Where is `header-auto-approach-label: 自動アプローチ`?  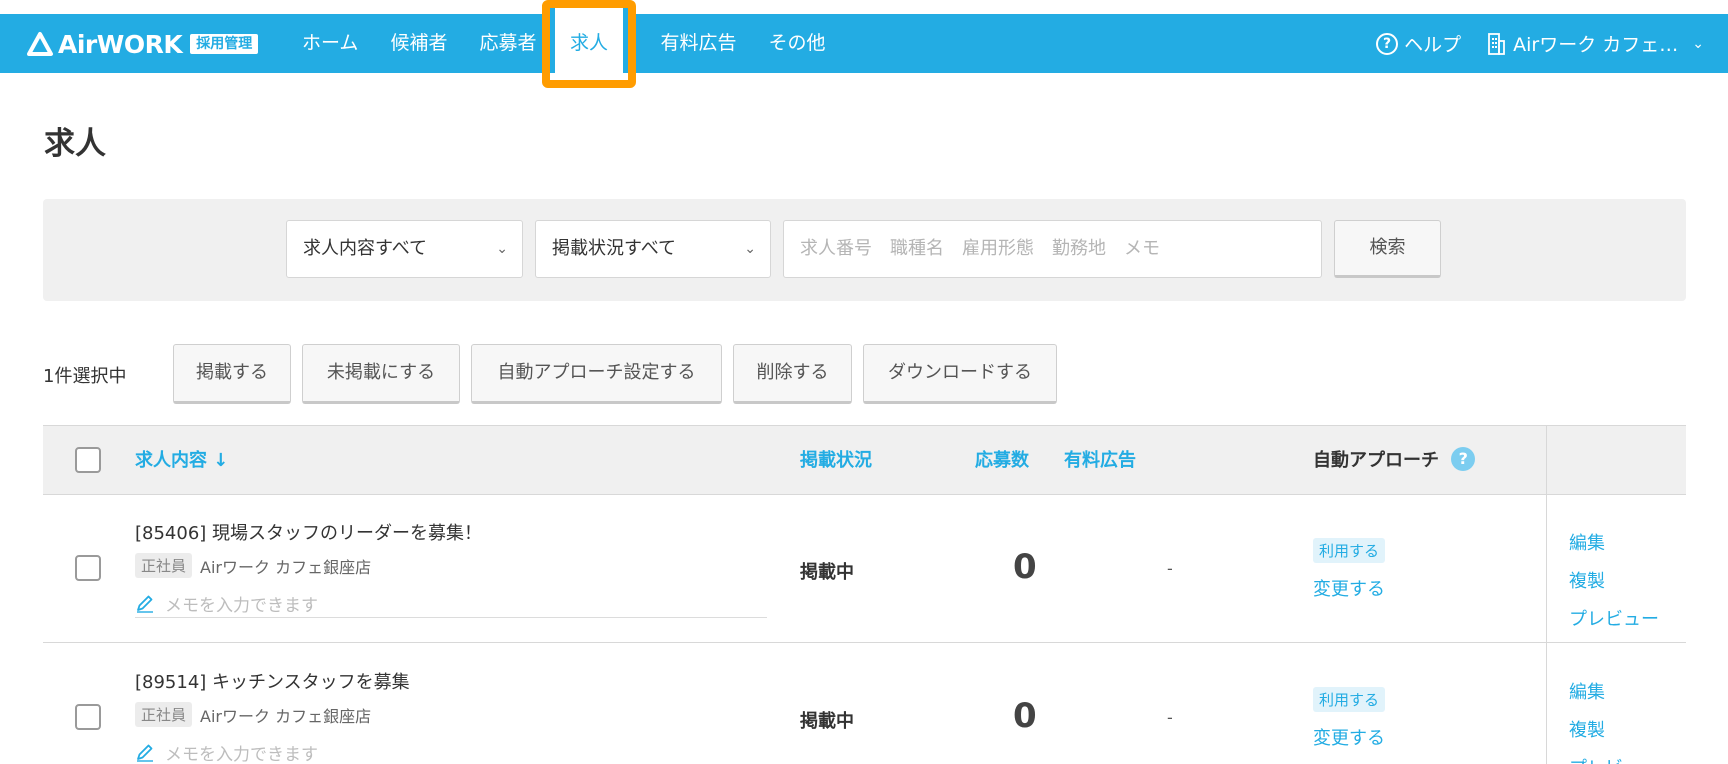 header-auto-approach-label: 自動アプローチ is located at coordinates (1376, 460).